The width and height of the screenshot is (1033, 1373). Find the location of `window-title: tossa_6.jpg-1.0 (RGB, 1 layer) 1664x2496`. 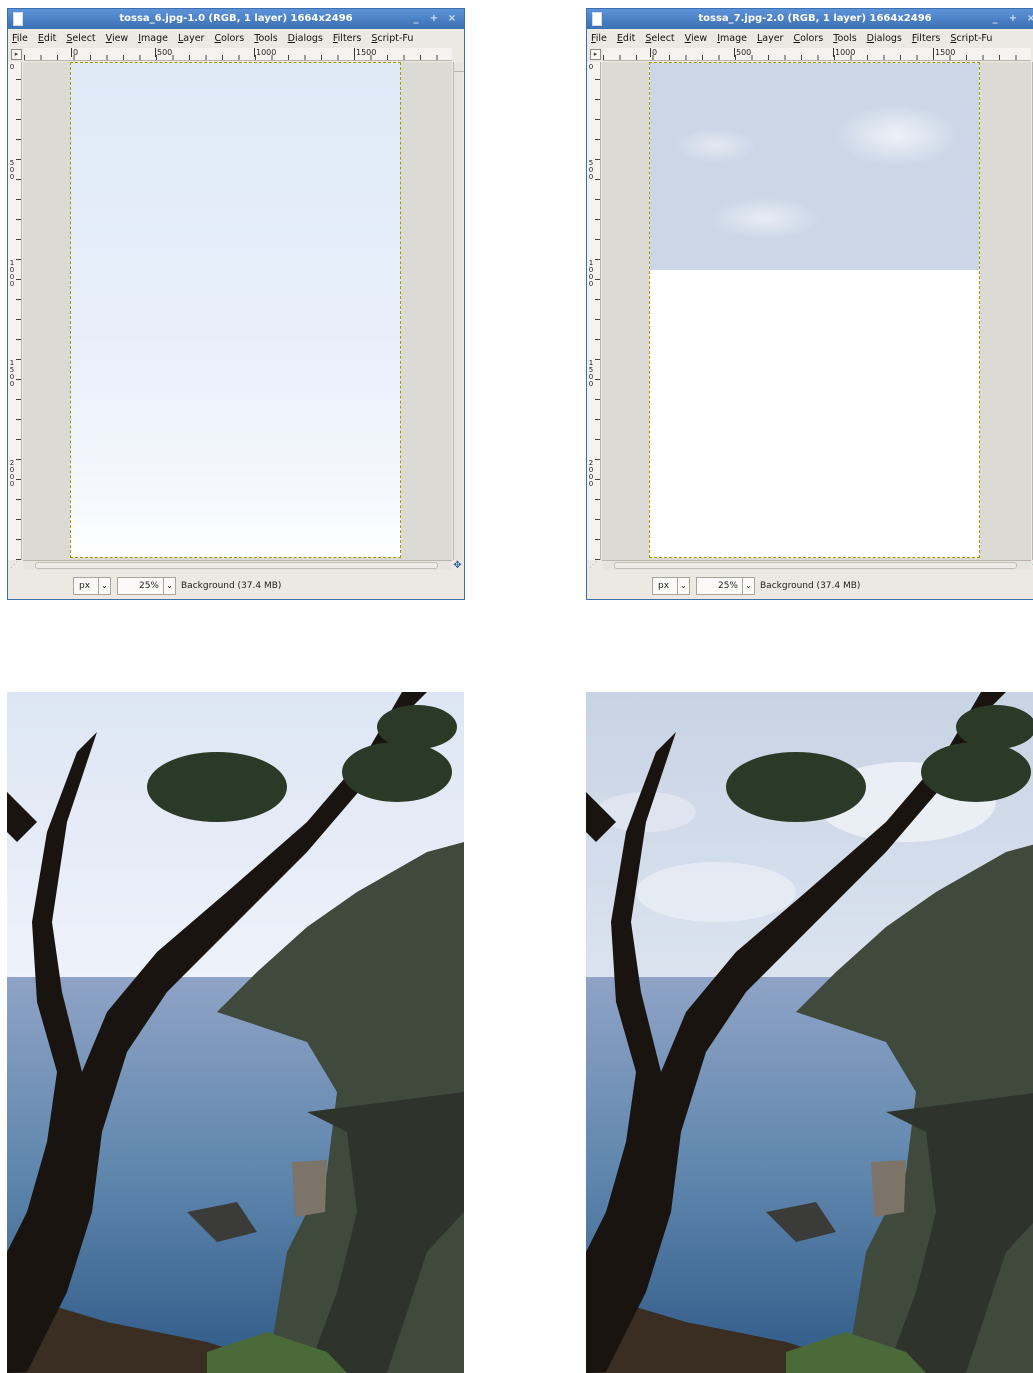

window-title: tossa_6.jpg-1.0 (RGB, 1 layer) 1664x2496 is located at coordinates (236, 18).